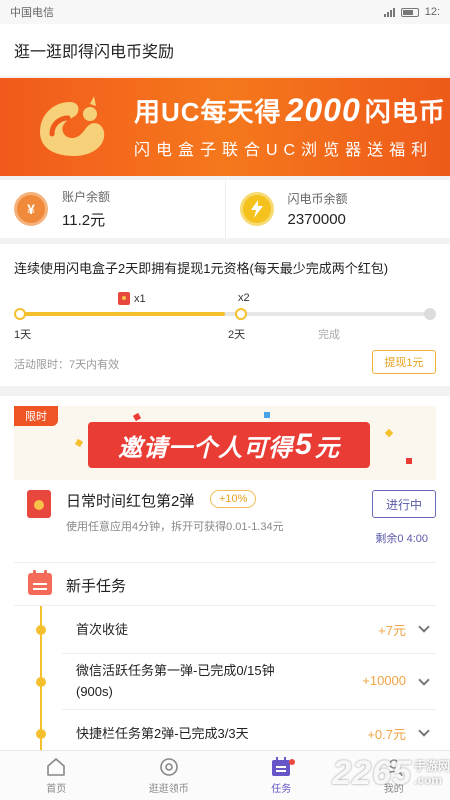  I want to click on page-title-bar: 逛一逛即得闪电币奖励, so click(225, 50).